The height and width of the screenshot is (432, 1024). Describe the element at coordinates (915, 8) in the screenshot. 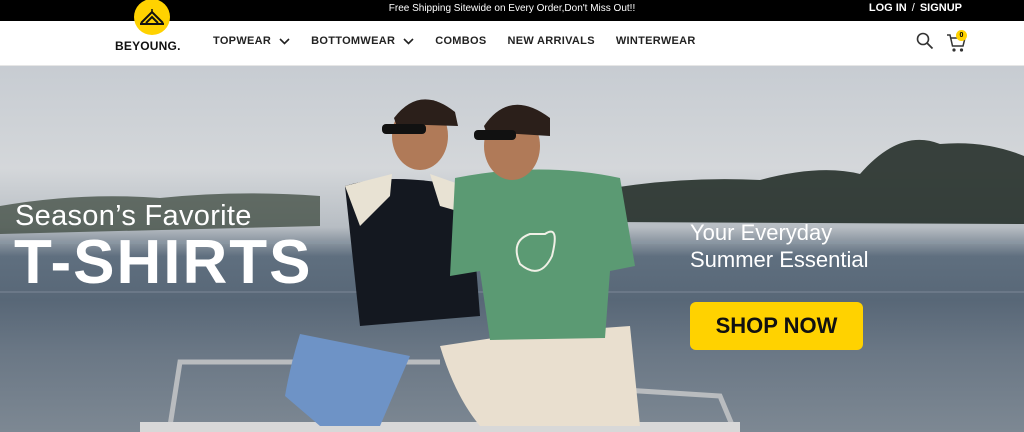

I see `auth-links: LOG IN / SIGNUP` at that location.